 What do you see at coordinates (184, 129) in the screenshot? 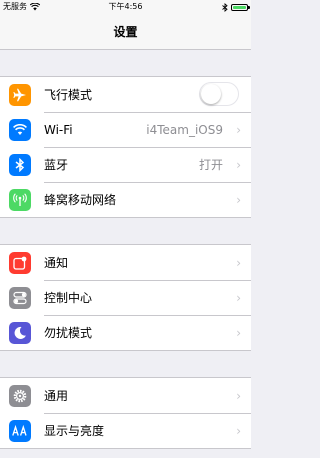
I see `wifi-network-value: i4Team_iOS9` at bounding box center [184, 129].